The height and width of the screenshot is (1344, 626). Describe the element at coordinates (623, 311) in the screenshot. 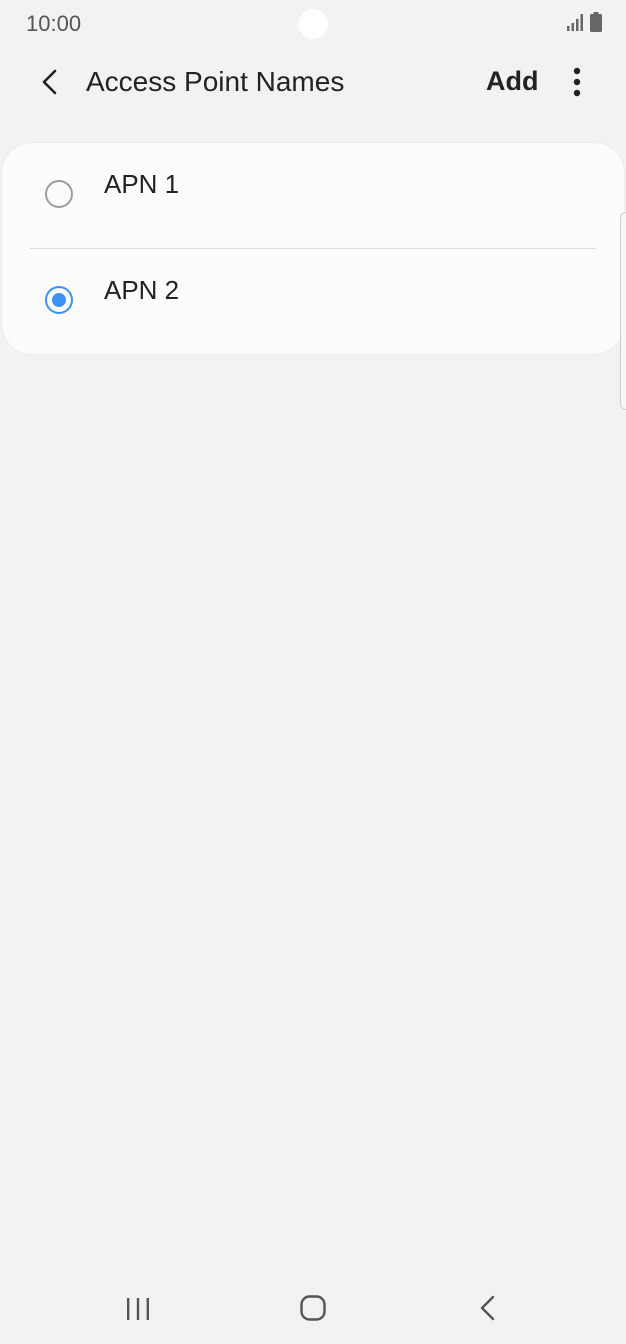

I see `scroll-indicator` at that location.